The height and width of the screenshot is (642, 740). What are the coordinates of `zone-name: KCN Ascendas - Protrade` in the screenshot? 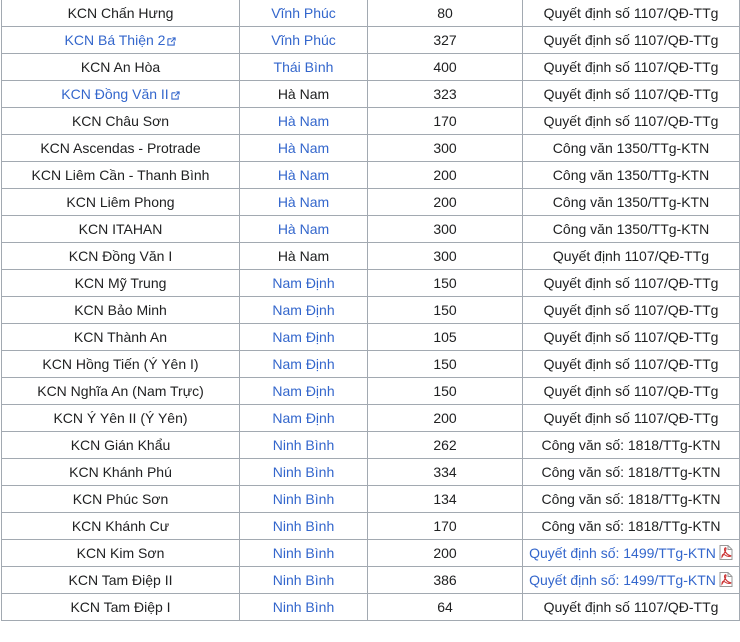 It's located at (120, 148).